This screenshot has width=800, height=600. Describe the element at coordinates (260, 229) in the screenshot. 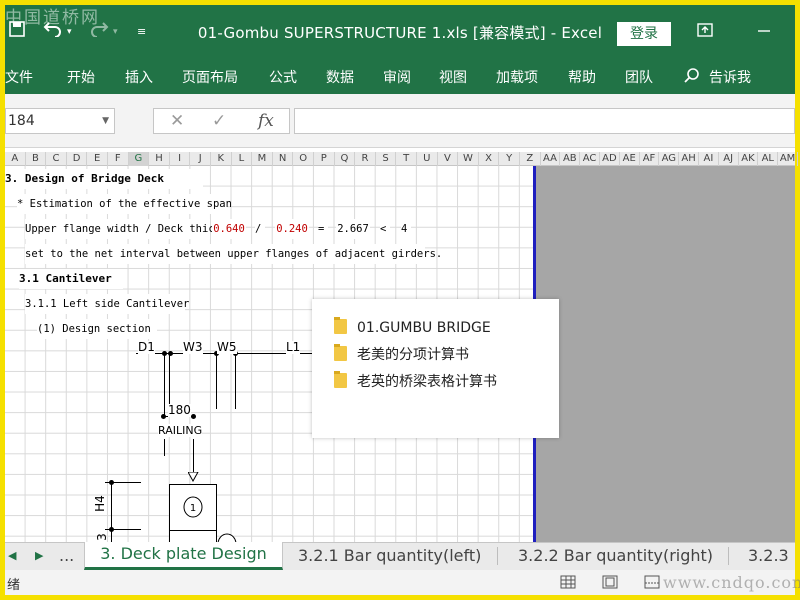

I see `slash-cell: /` at that location.